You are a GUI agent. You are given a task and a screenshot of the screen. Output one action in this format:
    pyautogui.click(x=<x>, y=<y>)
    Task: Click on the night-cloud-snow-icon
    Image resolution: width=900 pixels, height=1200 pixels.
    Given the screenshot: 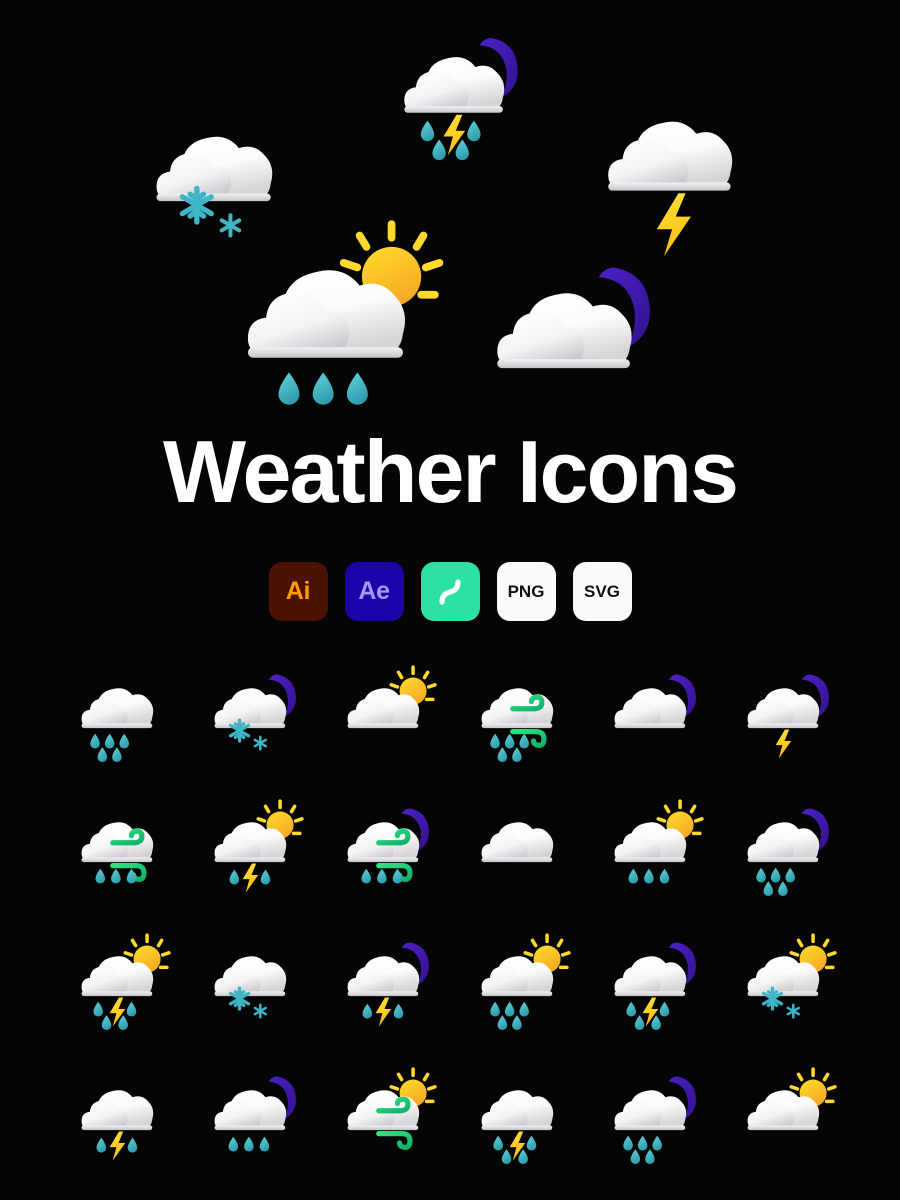 What is the action you would take?
    pyautogui.click(x=252, y=715)
    